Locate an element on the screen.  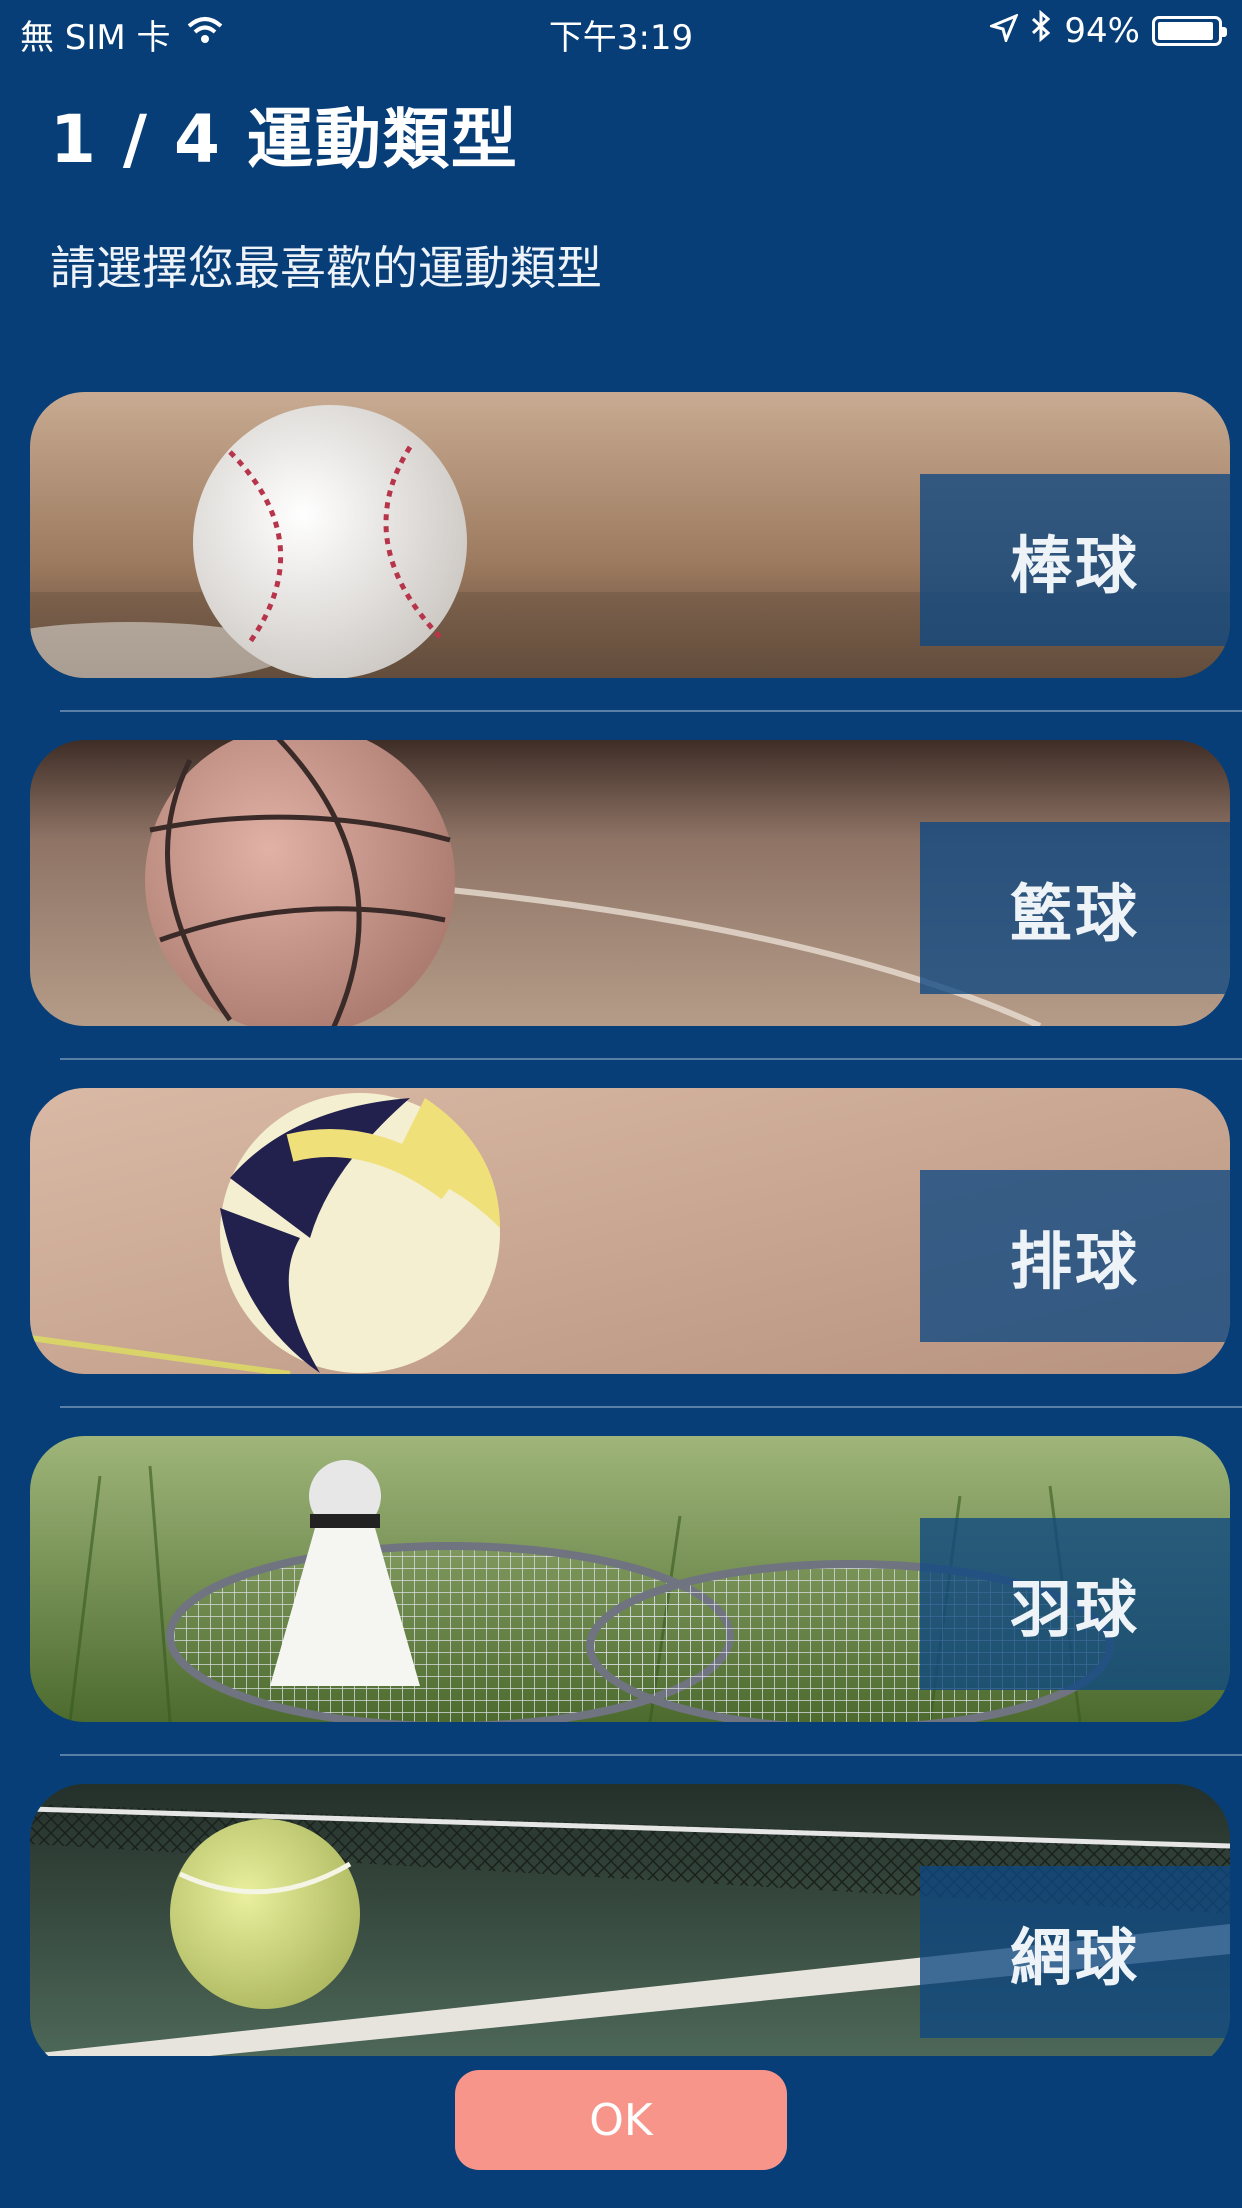
bluetooth-icon is located at coordinates (1041, 30).